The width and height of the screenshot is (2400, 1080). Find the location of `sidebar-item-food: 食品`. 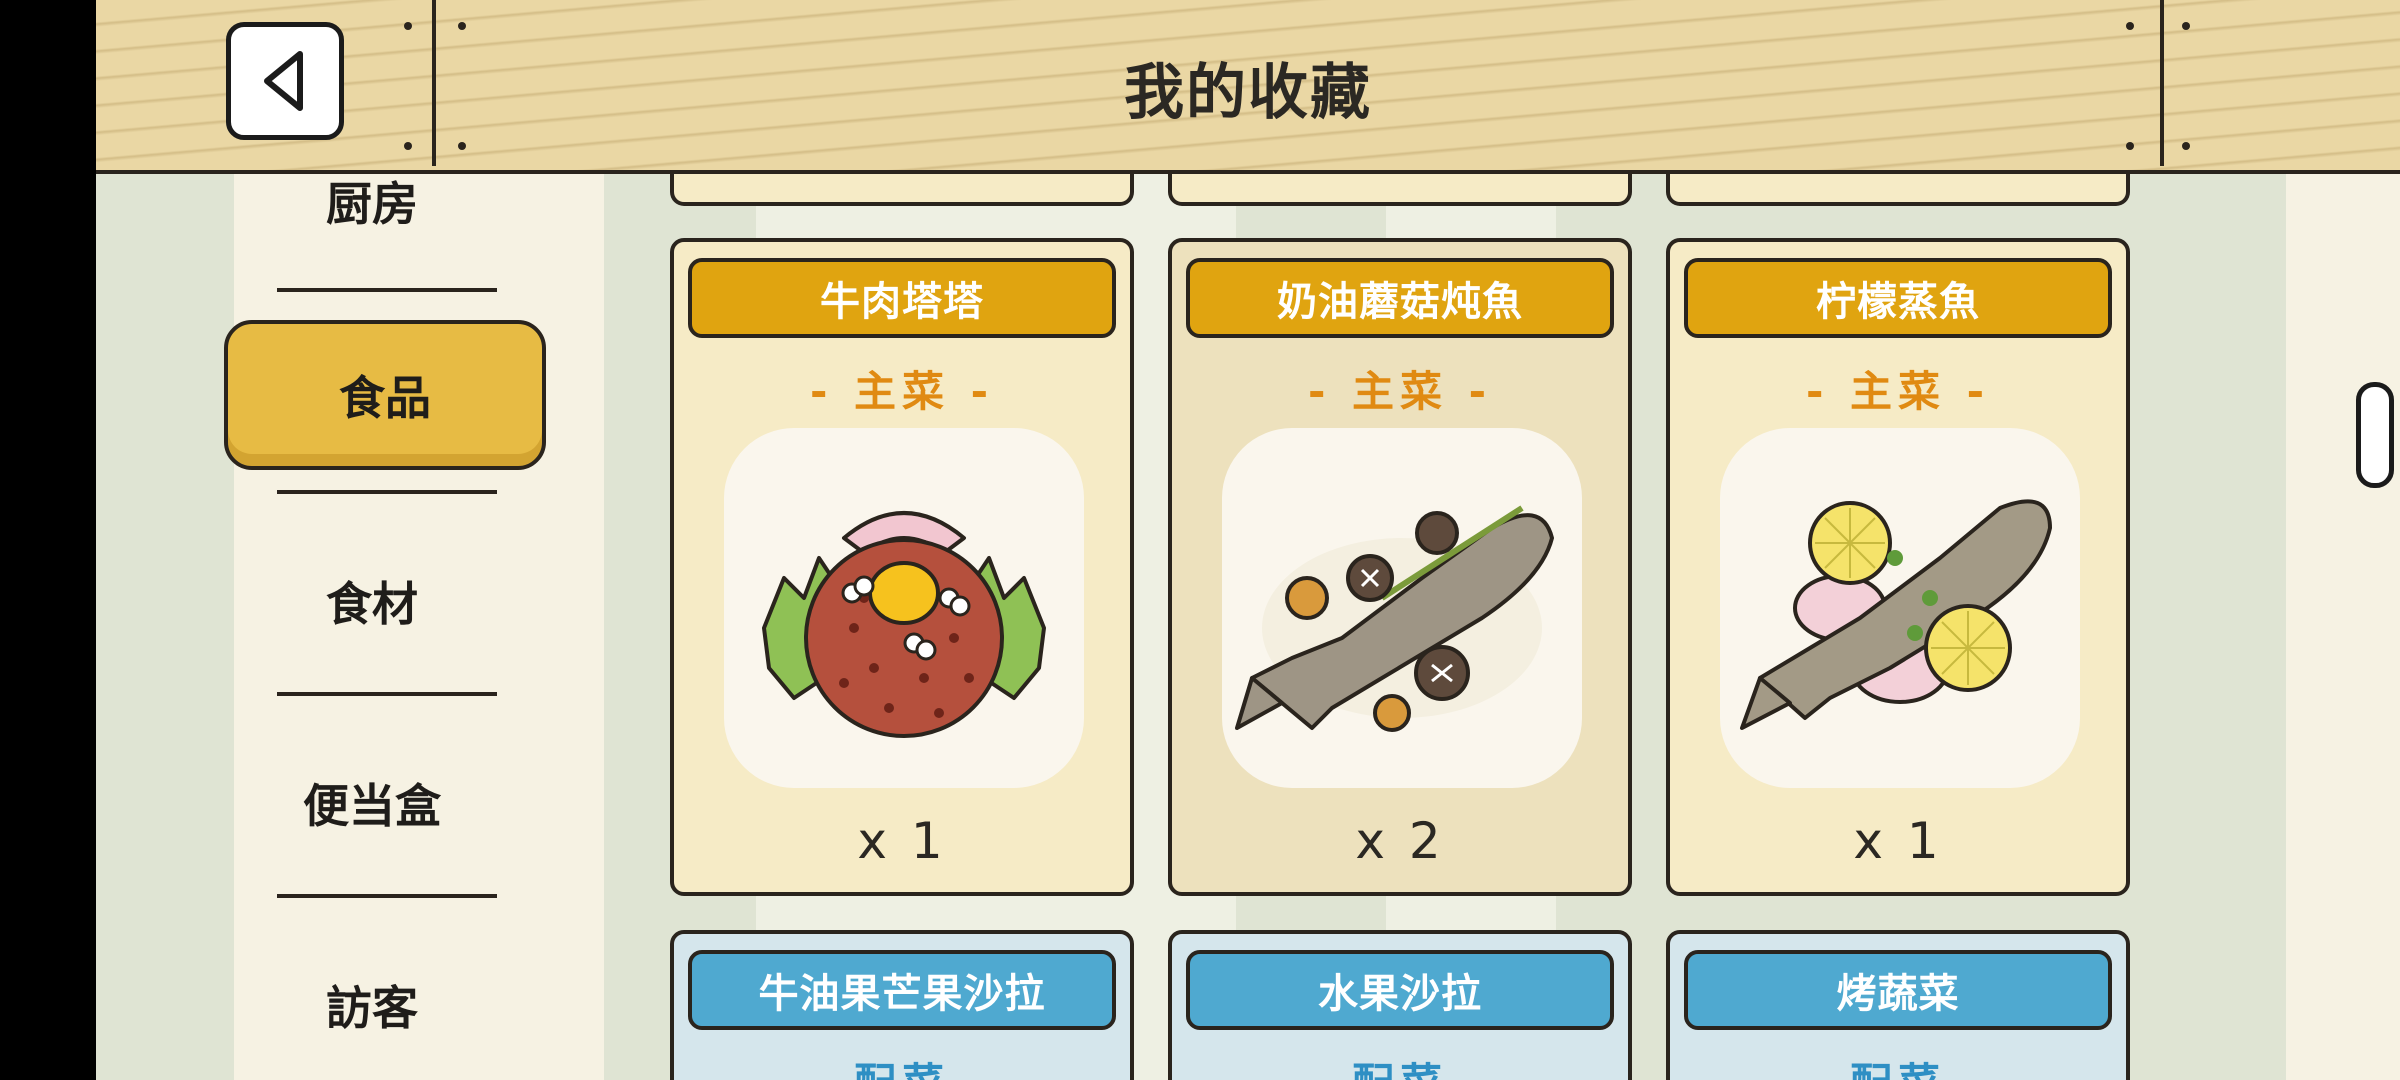

sidebar-item-food: 食品 is located at coordinates (385, 395).